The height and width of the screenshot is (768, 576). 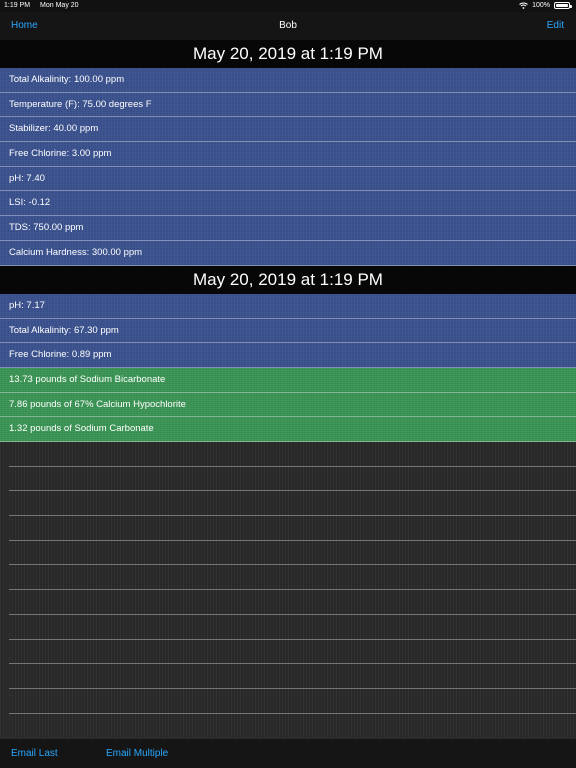 I want to click on recommendation-row-sodium-bicarbonate: 13.73 pounds of Sodium Bicarbonate, so click(x=288, y=380).